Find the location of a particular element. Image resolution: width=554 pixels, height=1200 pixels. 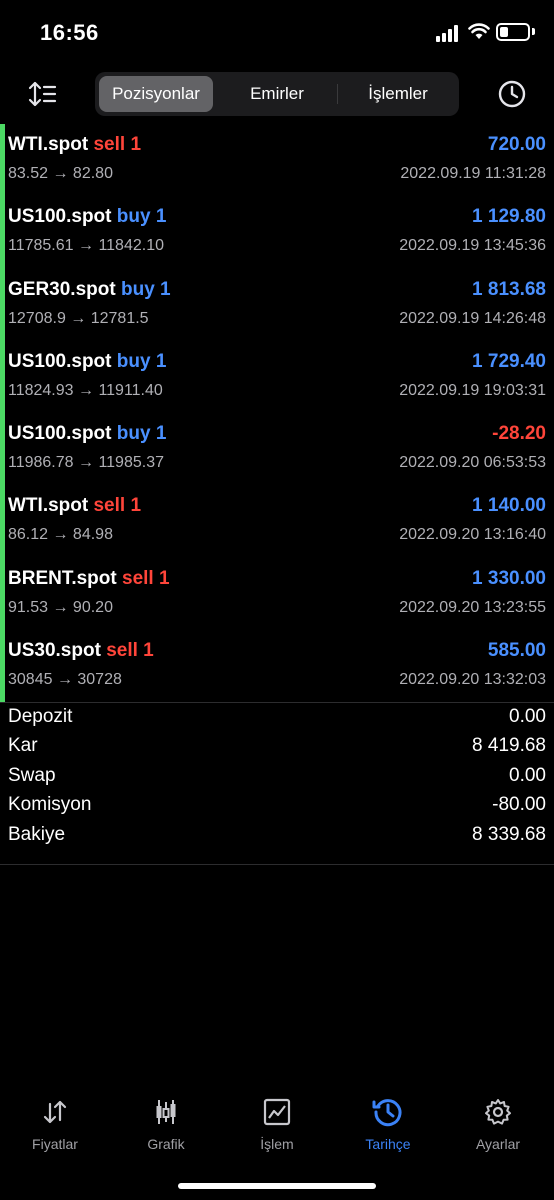

tab-islemler: İşlemler is located at coordinates (398, 94).